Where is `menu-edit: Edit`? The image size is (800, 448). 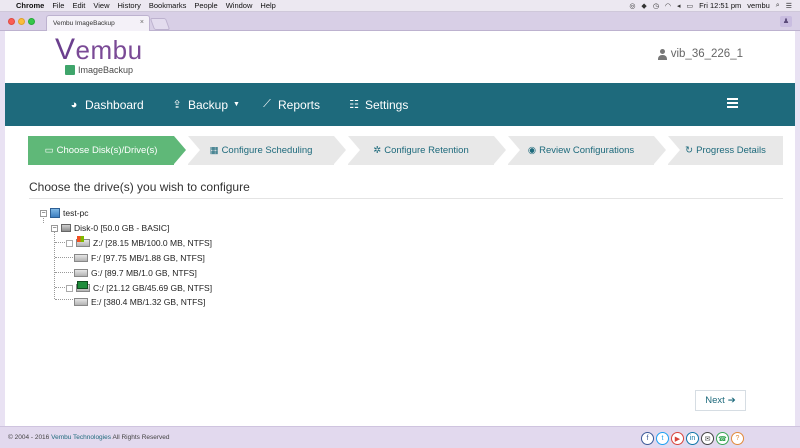
menu-edit: Edit is located at coordinates (78, 5).